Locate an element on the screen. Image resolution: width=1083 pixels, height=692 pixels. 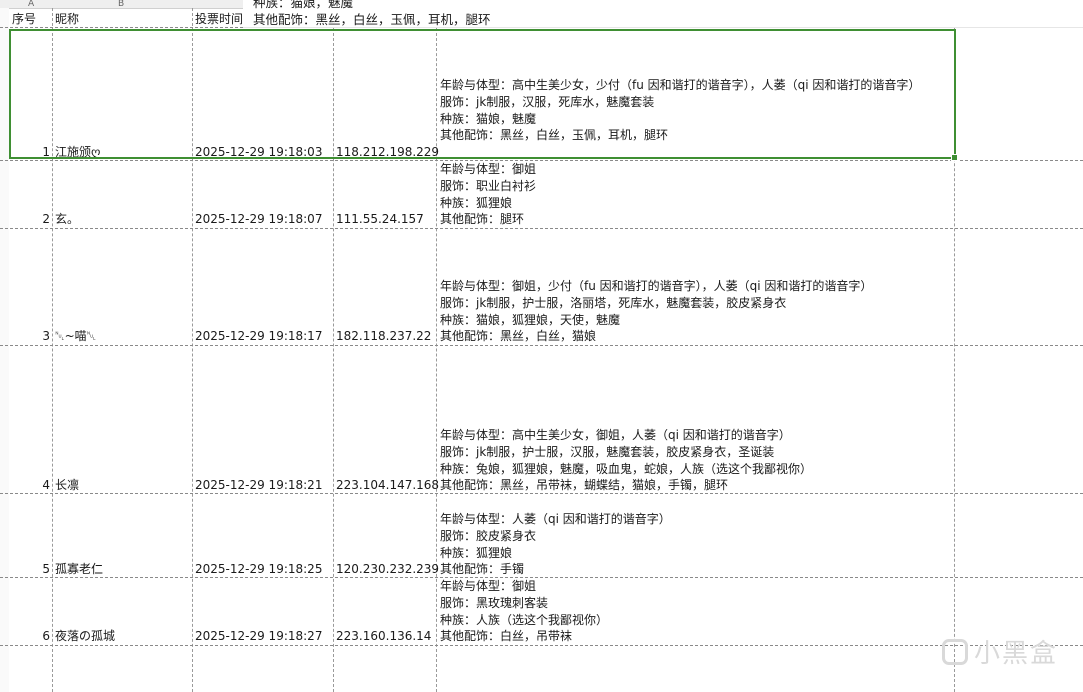
watermark: 小黑盒 is located at coordinates (999, 651).